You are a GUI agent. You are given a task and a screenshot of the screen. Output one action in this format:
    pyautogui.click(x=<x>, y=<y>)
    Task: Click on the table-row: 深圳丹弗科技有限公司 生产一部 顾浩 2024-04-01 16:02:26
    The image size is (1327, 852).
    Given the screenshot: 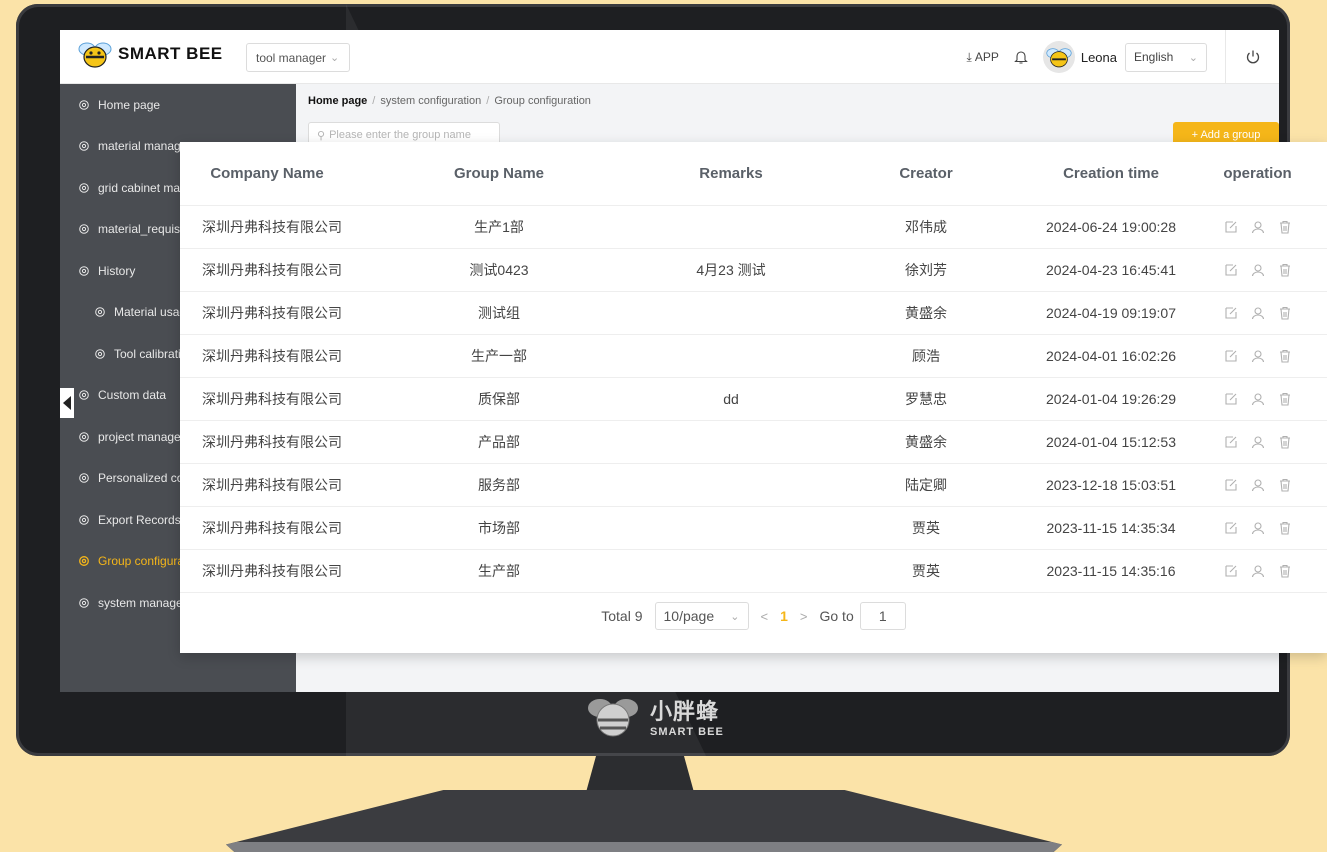 What is the action you would take?
    pyautogui.click(x=753, y=356)
    